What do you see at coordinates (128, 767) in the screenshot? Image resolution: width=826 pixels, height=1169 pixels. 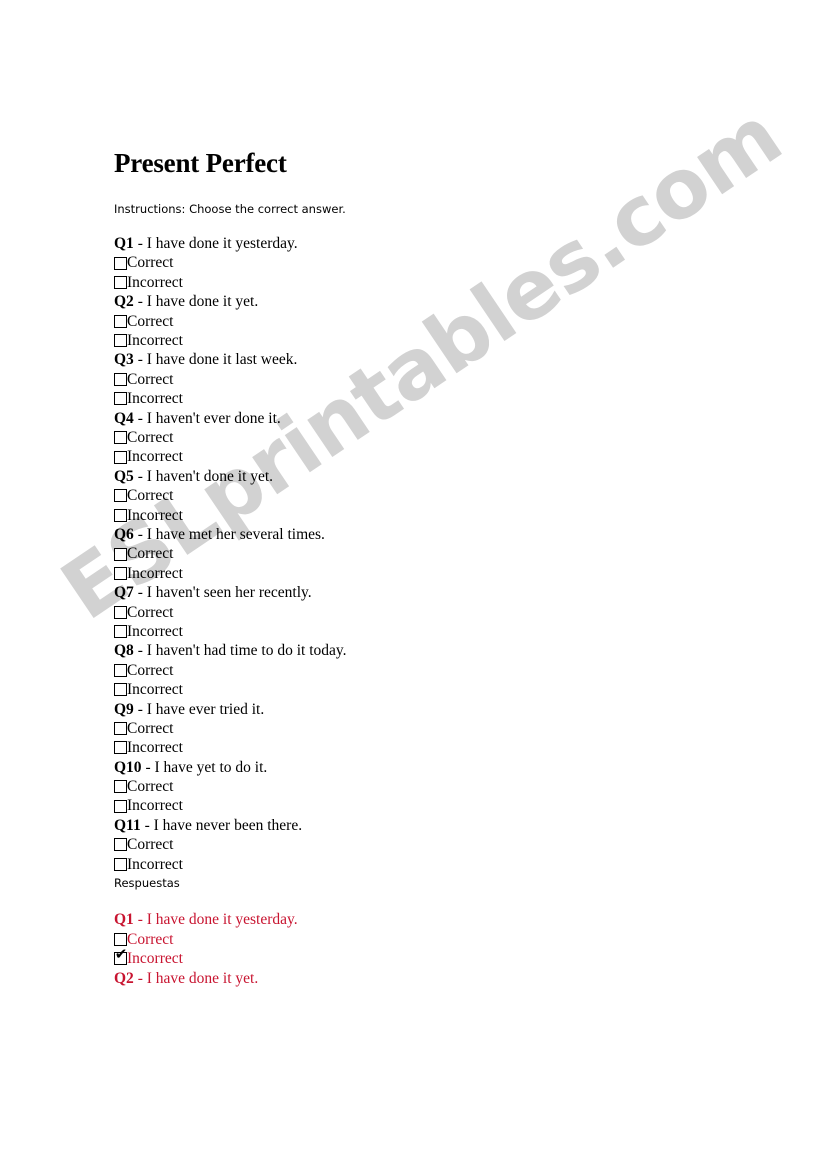 I see `question-number: Q10` at bounding box center [128, 767].